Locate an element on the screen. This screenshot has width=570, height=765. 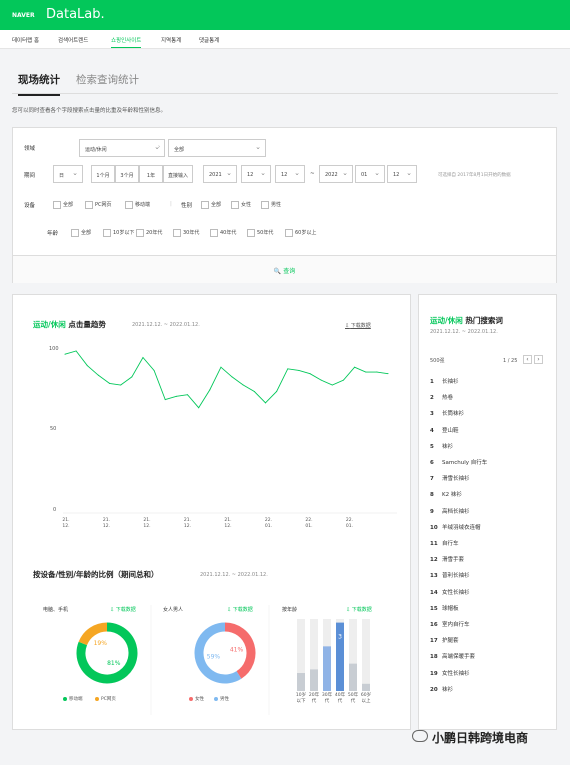
gender-female-checkbox: 女性 is located at coordinates (241, 205).